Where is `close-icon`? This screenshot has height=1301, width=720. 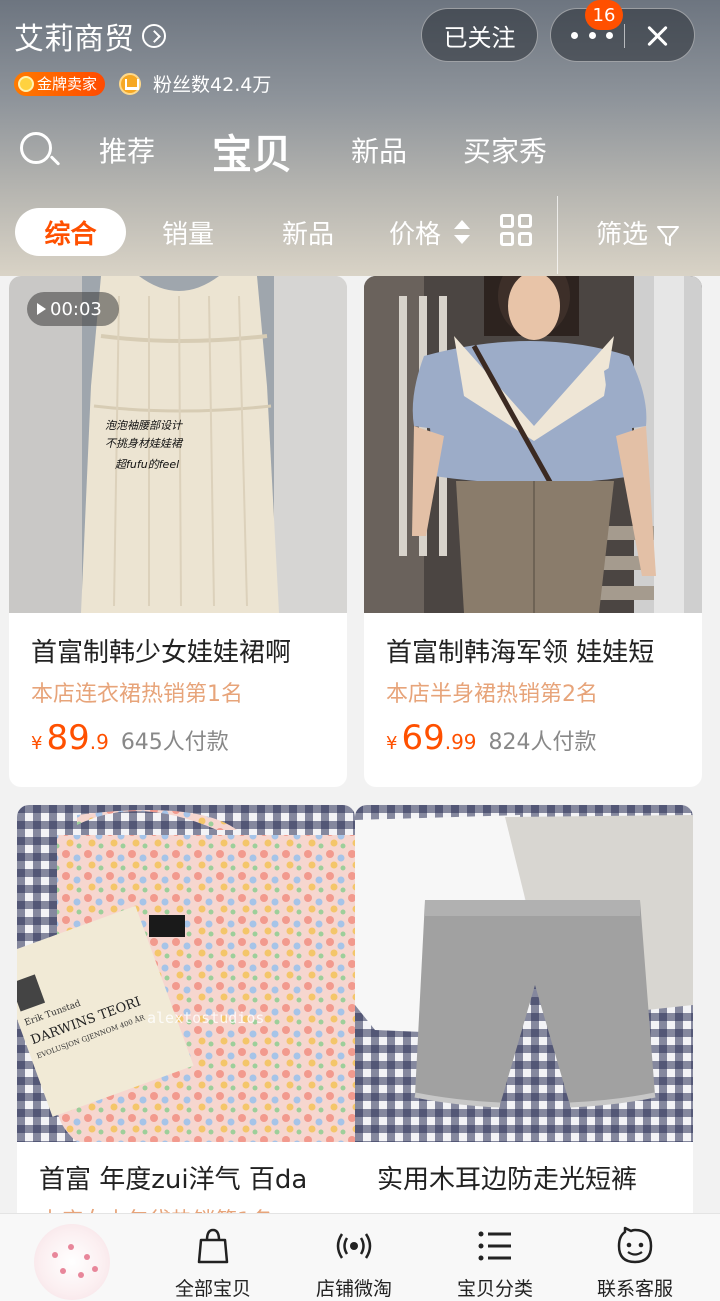
close-icon is located at coordinates (657, 36).